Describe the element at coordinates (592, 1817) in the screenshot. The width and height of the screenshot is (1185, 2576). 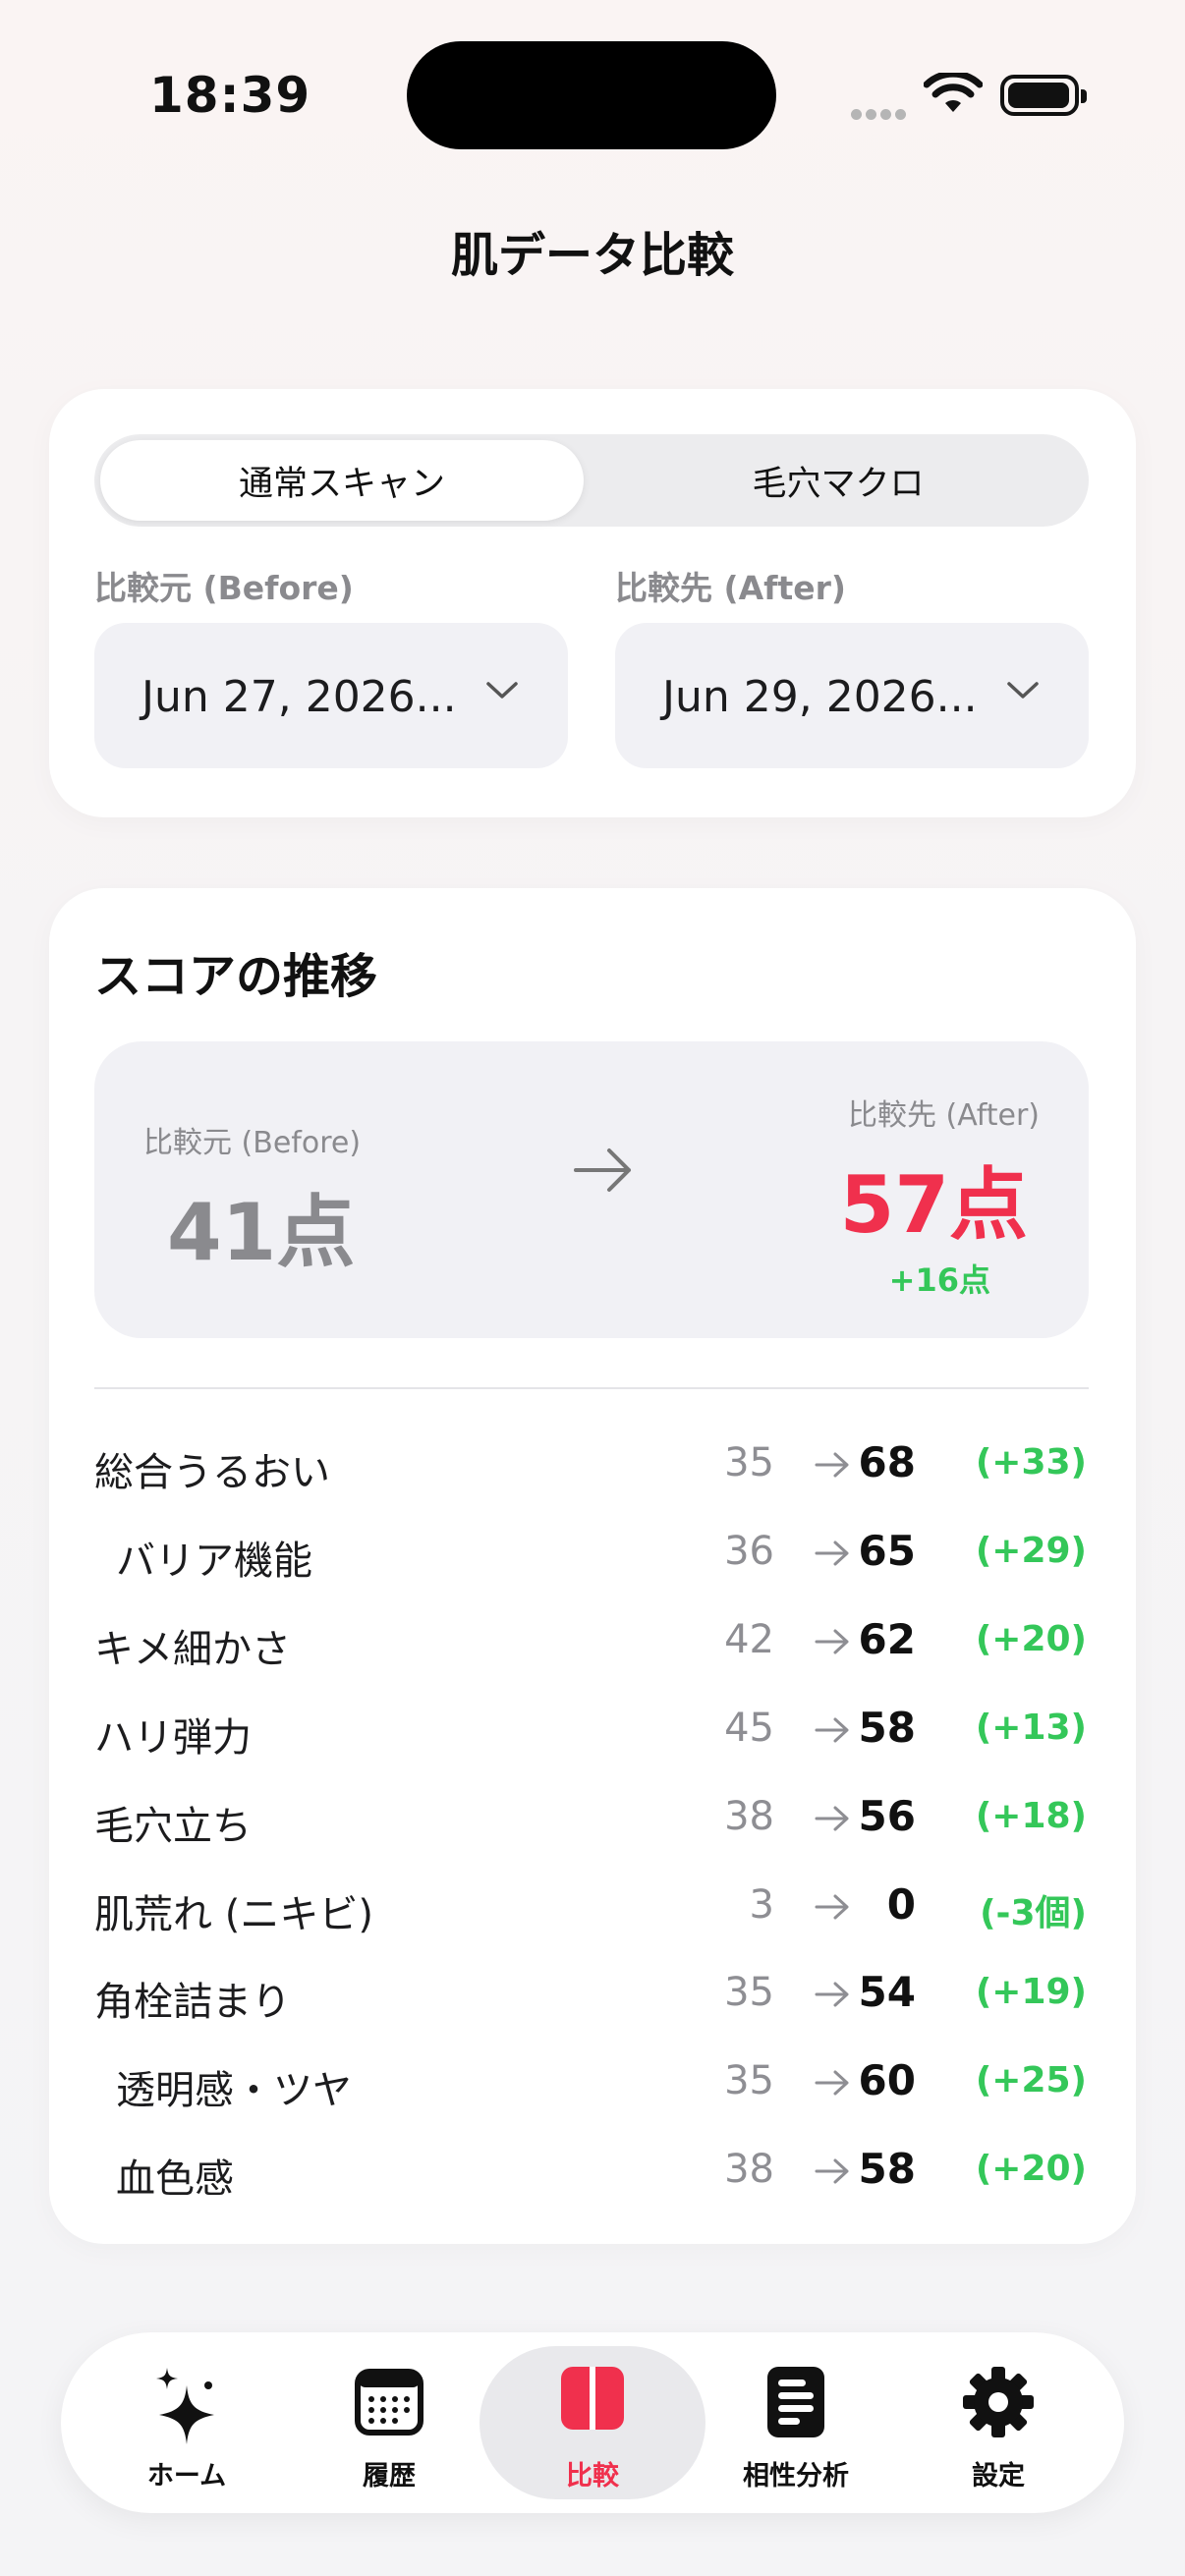
I see `metric-row: 毛穴立ち 38 56 (+18)` at that location.